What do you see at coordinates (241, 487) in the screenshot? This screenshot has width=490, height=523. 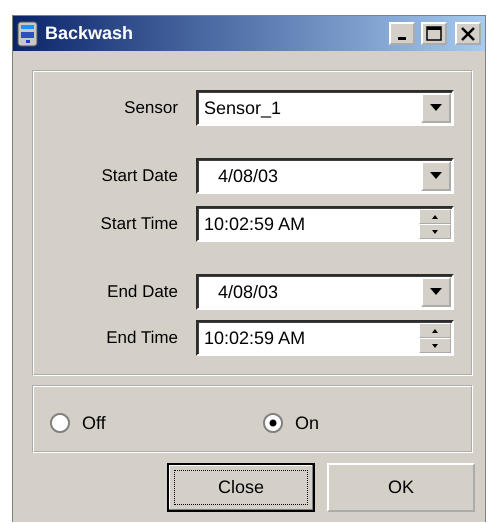 I see `dialog-button: Close` at bounding box center [241, 487].